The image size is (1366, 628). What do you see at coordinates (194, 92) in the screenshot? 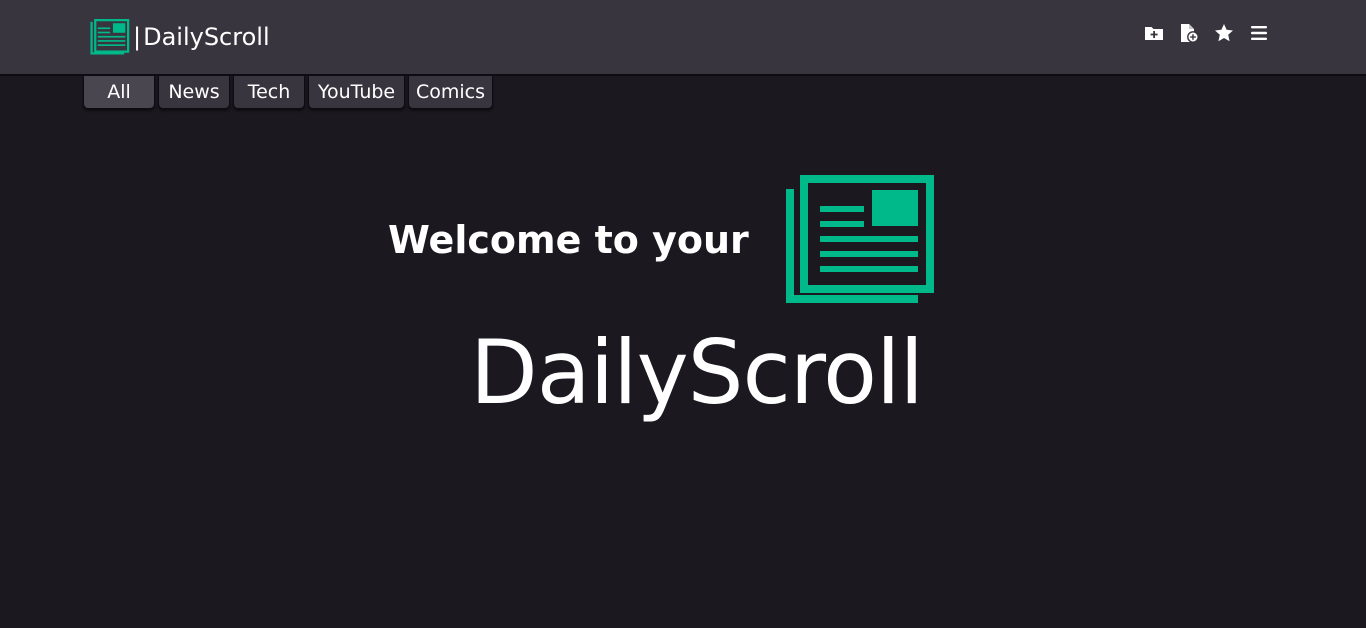
I see `tab-news: News` at bounding box center [194, 92].